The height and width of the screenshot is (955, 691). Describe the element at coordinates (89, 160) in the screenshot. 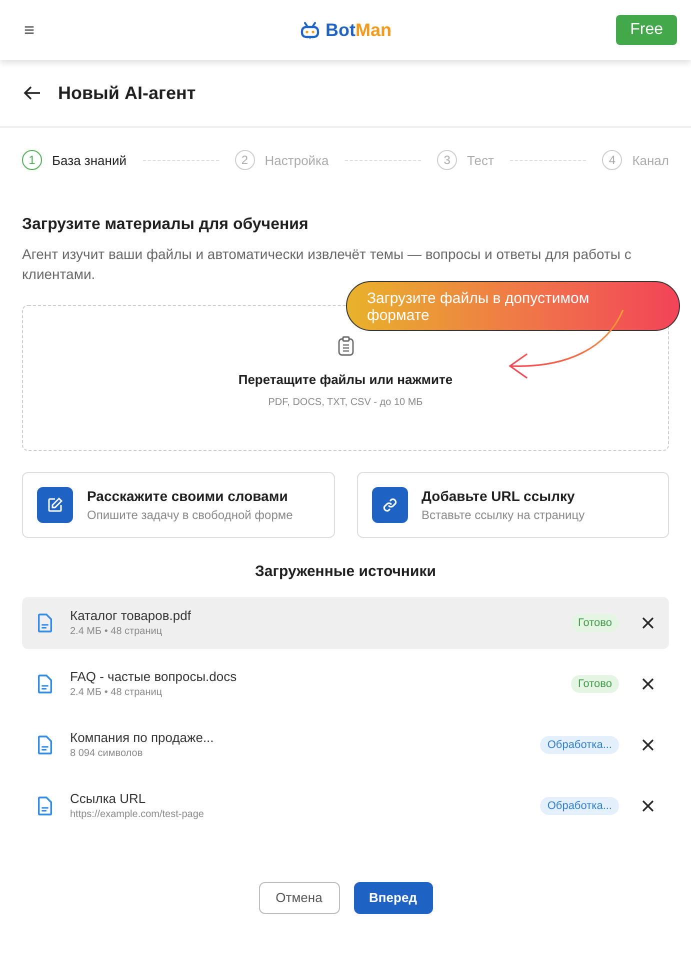

I see `step-label: База знаний` at that location.